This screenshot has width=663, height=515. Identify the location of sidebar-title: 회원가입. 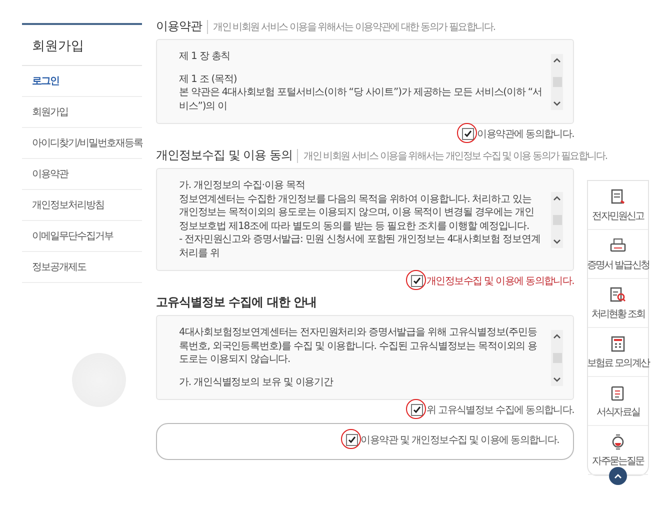
(82, 44).